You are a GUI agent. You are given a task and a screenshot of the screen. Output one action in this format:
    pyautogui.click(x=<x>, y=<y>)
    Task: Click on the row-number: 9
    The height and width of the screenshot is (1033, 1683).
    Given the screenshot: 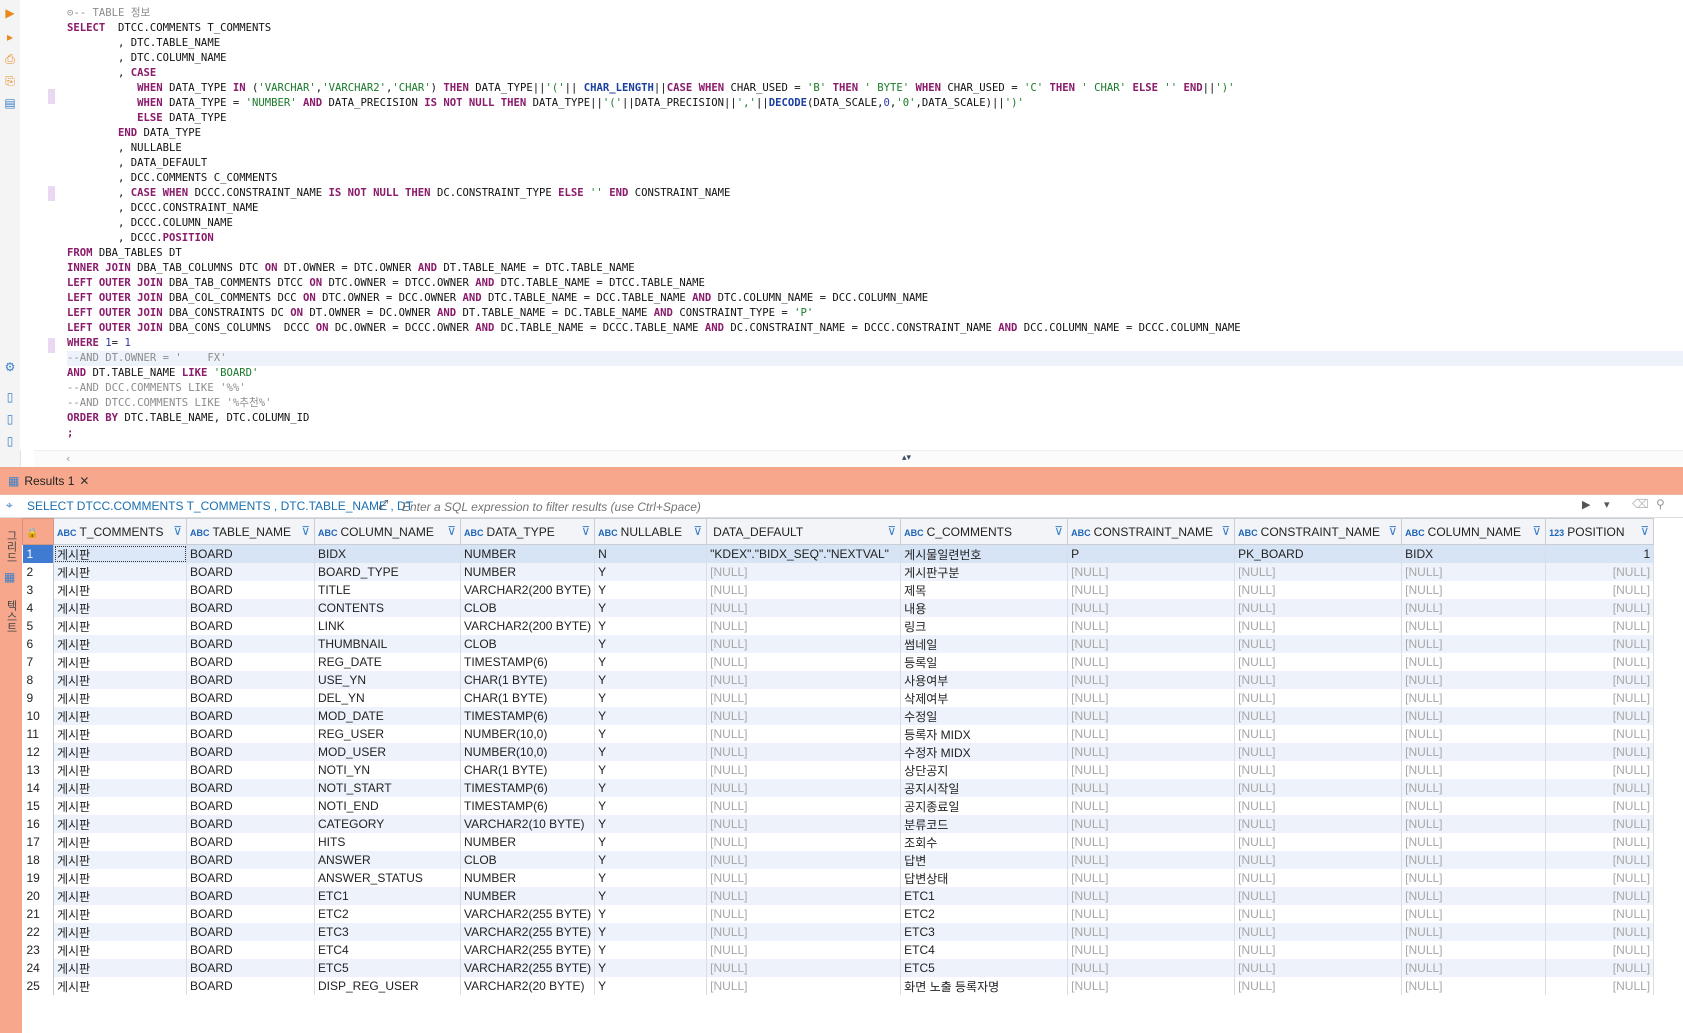 What is the action you would take?
    pyautogui.click(x=38, y=698)
    